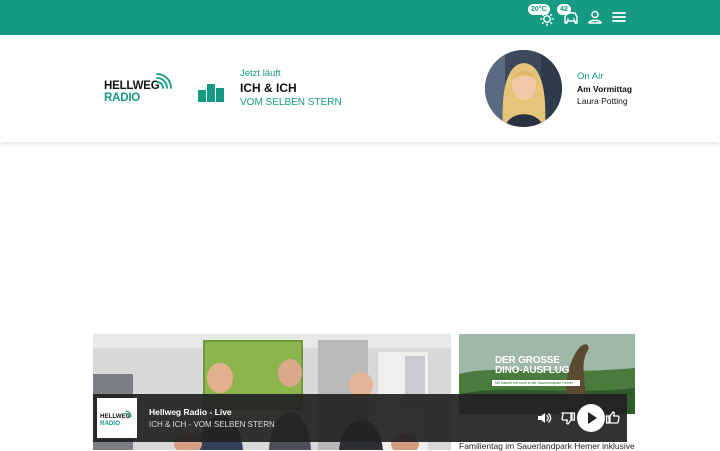 This screenshot has width=720, height=451. I want to click on dislike-button, so click(568, 418).